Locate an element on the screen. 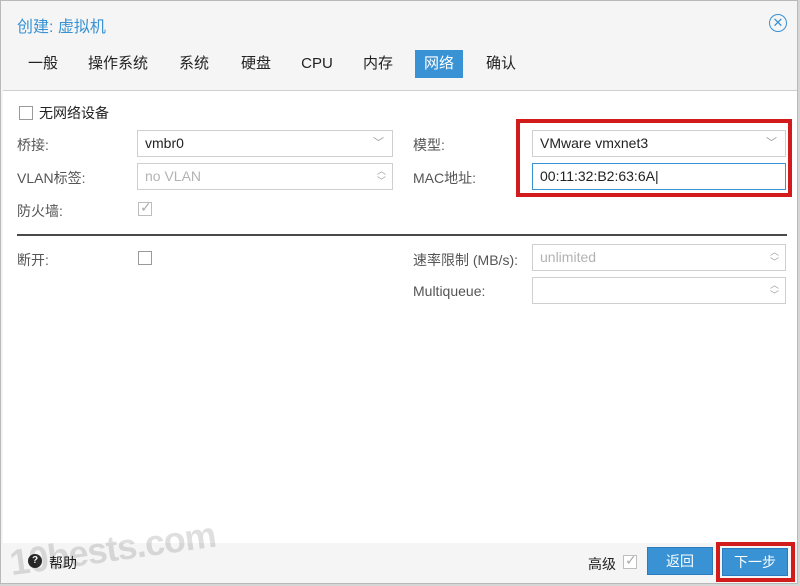 This screenshot has width=800, height=586. vlan-tag-placeholder: no VLAN is located at coordinates (173, 176).